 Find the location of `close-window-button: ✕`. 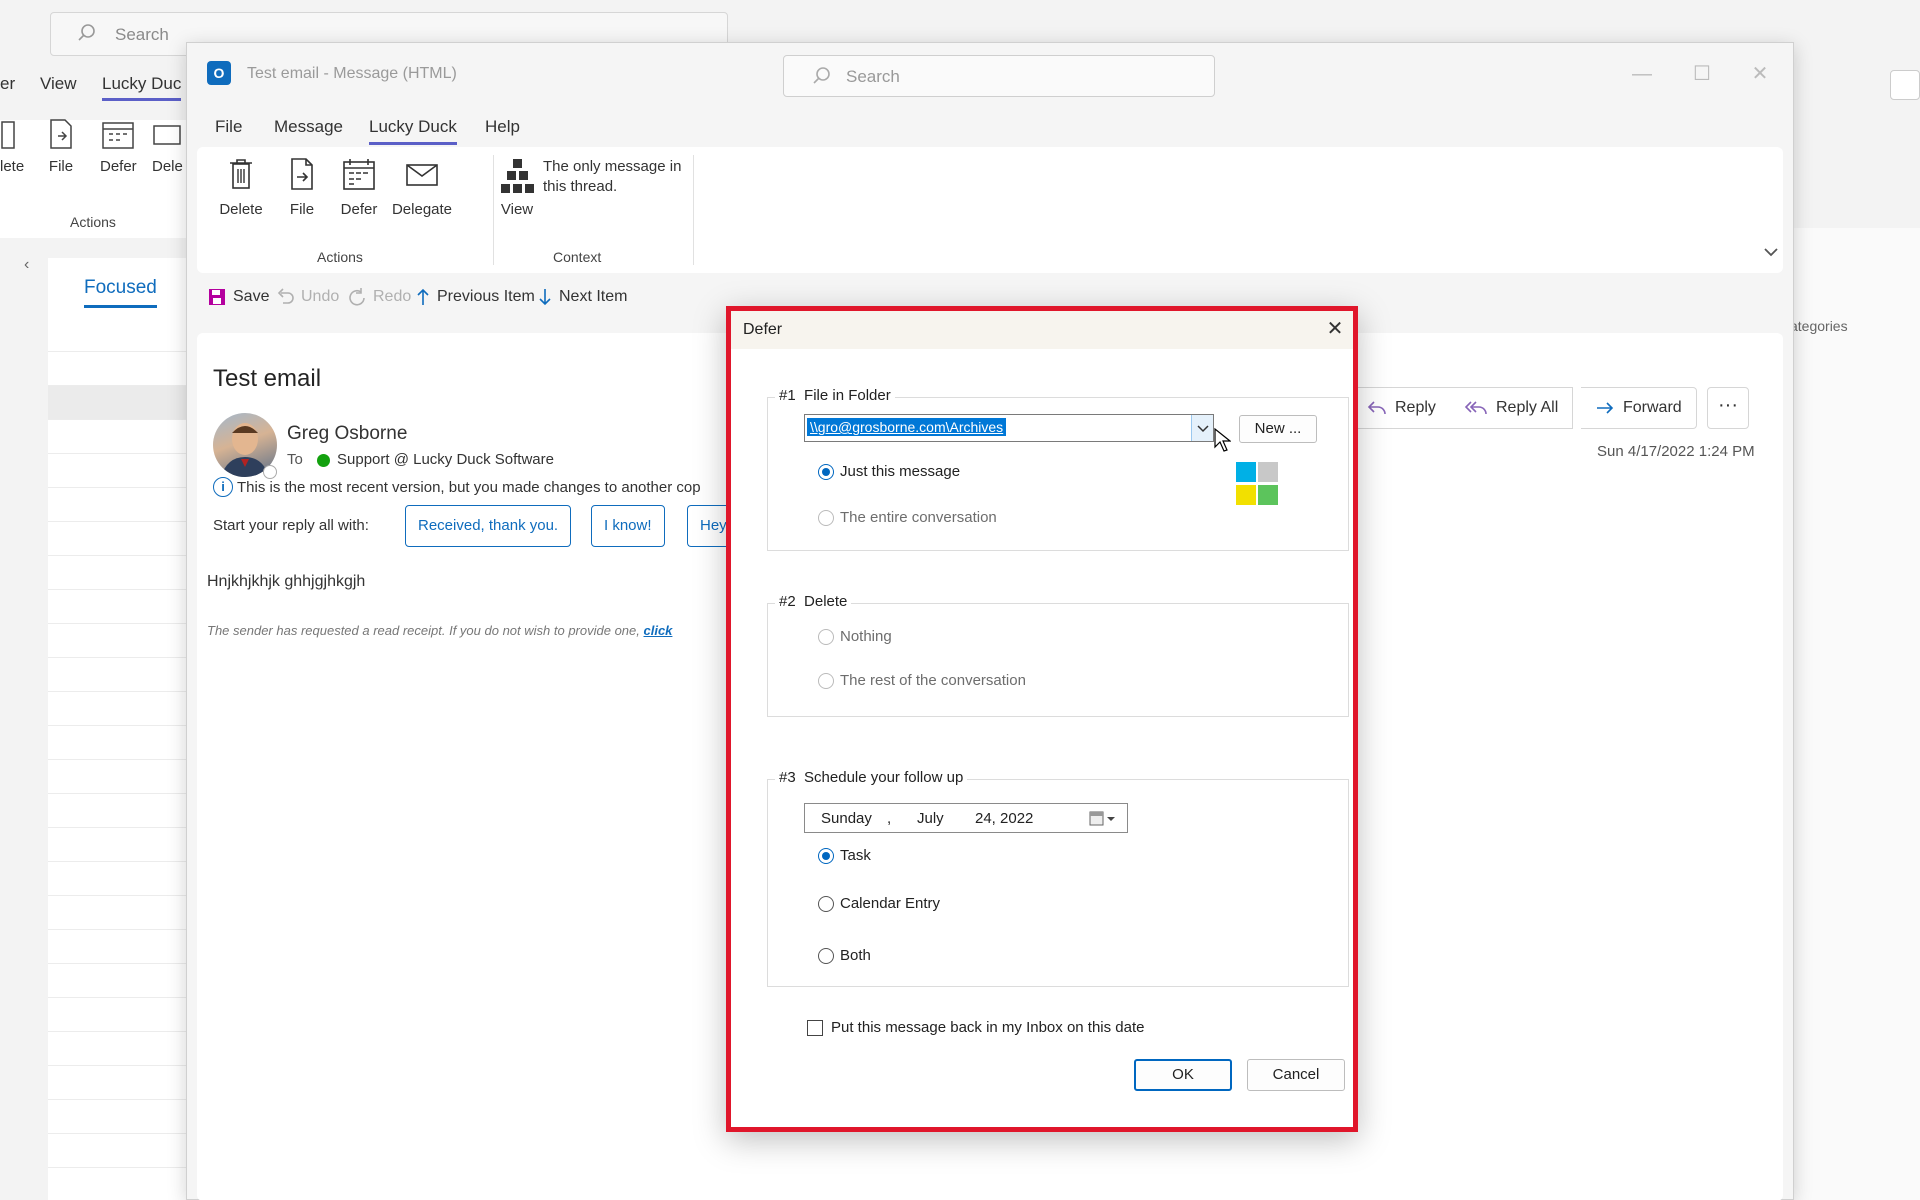

close-window-button: ✕ is located at coordinates (1760, 74).